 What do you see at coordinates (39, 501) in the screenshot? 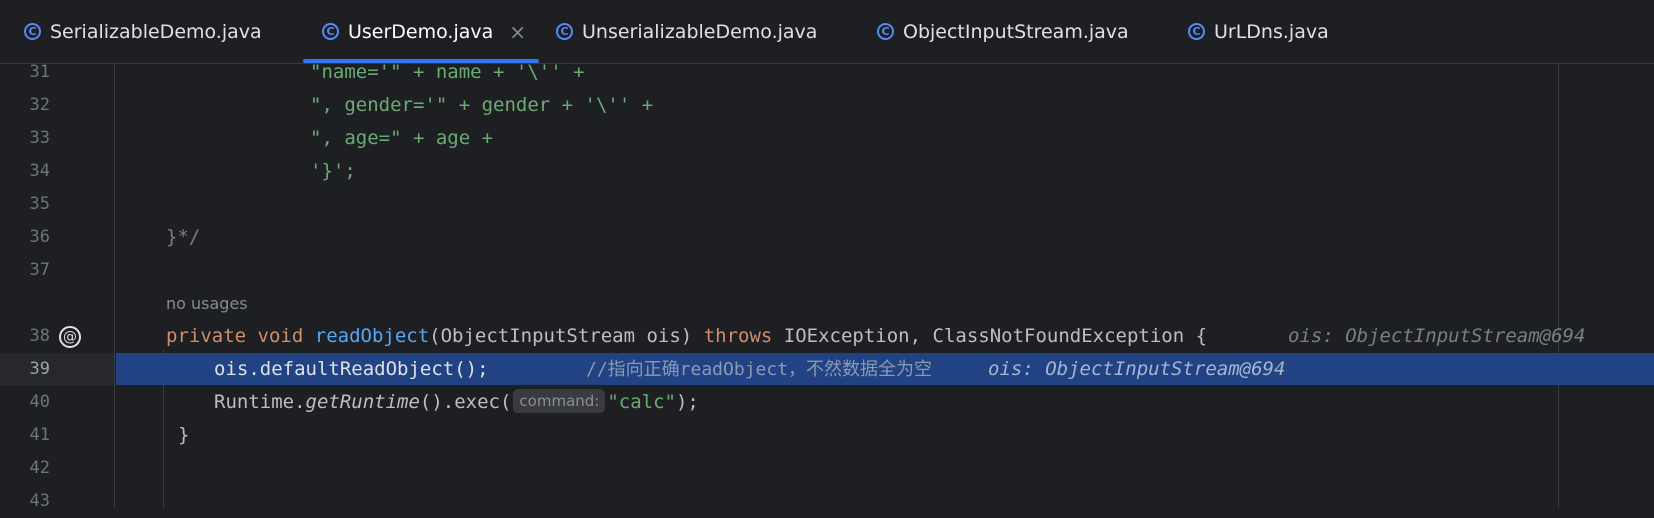
I see `line-number: 43` at bounding box center [39, 501].